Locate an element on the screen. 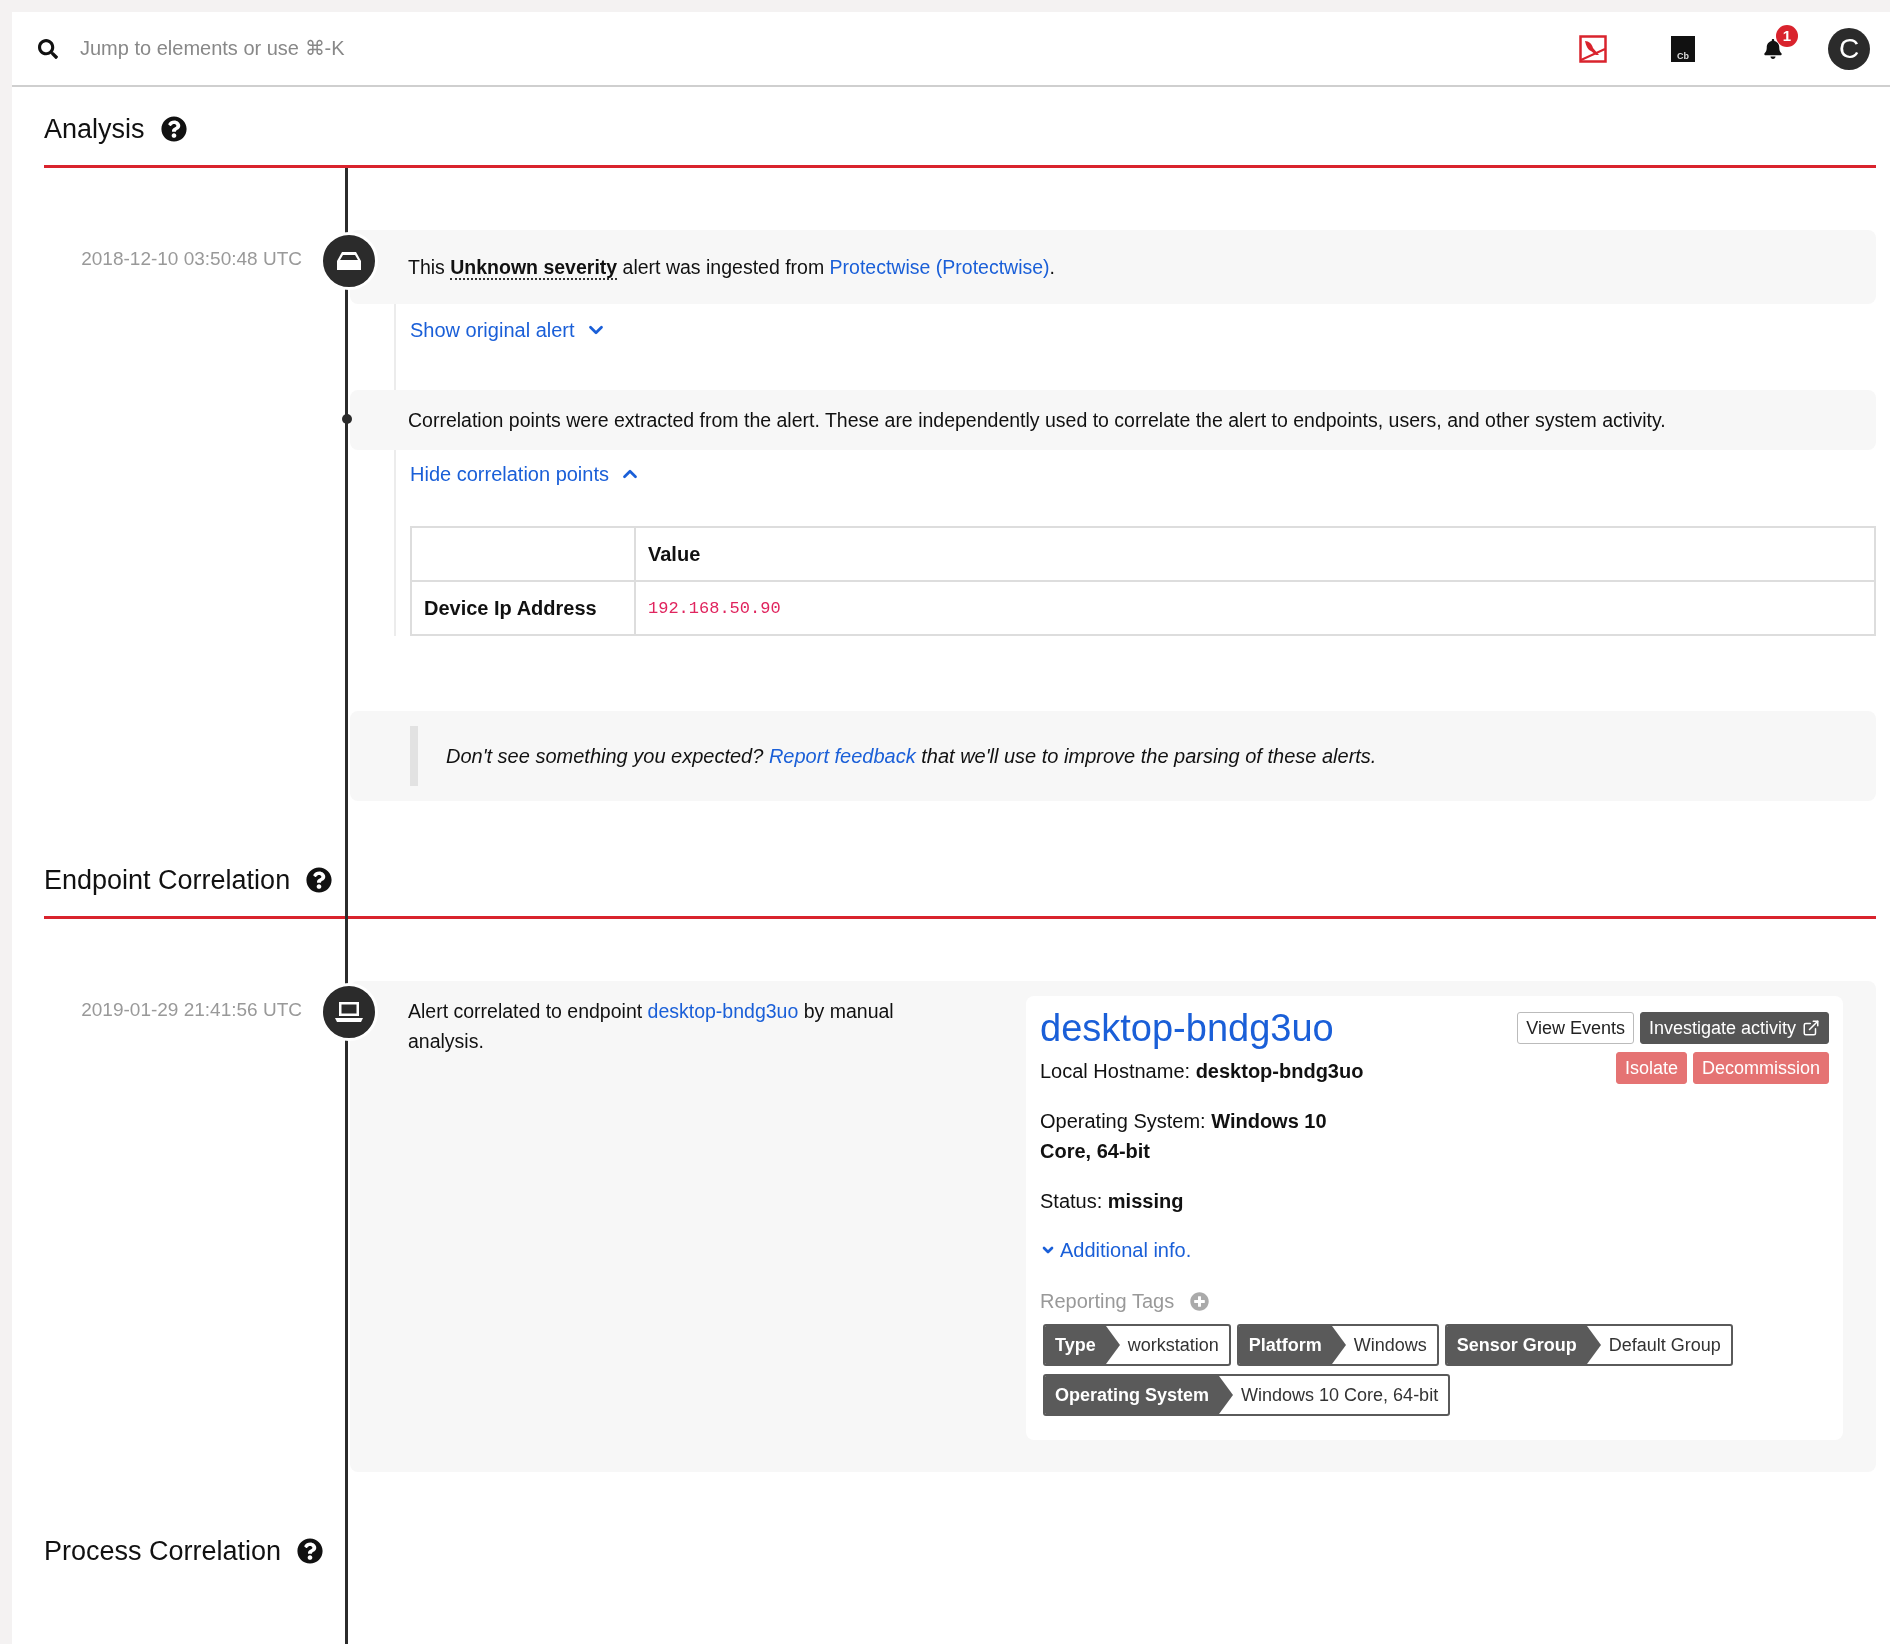 This screenshot has height=1644, width=1890. reporting-tag: Type workstation is located at coordinates (1137, 1345).